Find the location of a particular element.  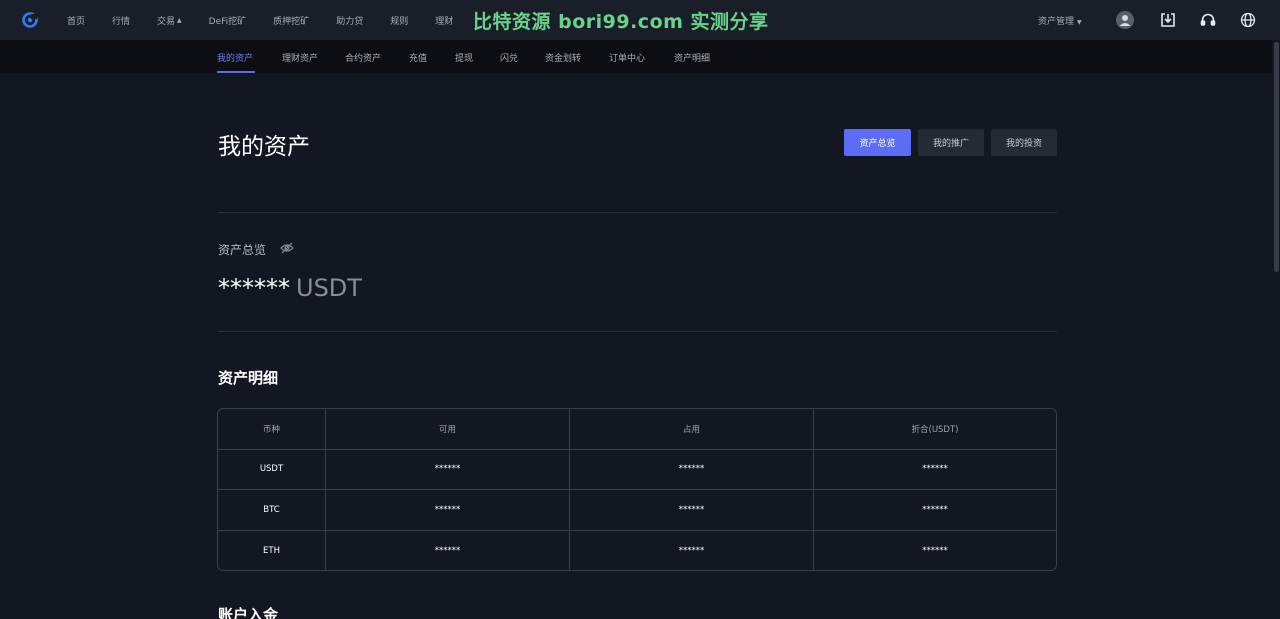

cell-currency: BTC is located at coordinates (272, 510).